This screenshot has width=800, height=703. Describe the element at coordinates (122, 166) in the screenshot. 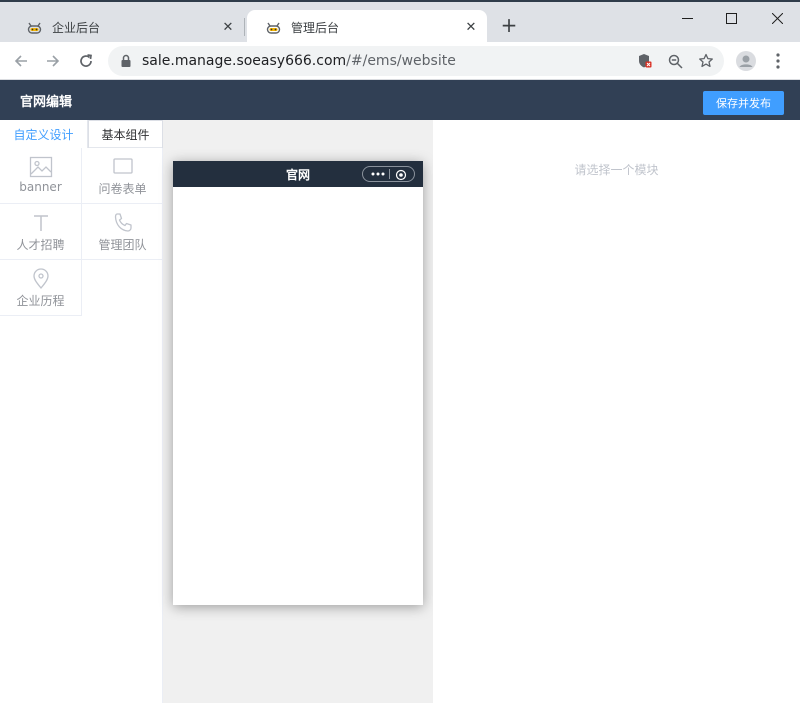

I see `form-icon` at that location.